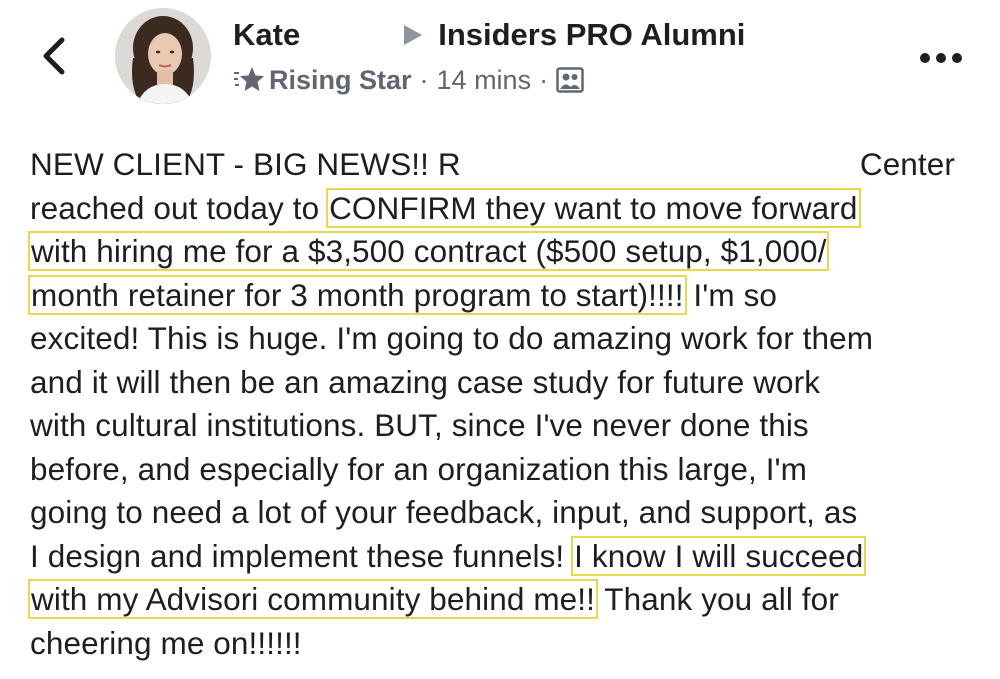 The width and height of the screenshot is (1000, 679). What do you see at coordinates (245, 164) in the screenshot?
I see `post-line-text: NEW CLIENT - BIG NEWS!! R` at bounding box center [245, 164].